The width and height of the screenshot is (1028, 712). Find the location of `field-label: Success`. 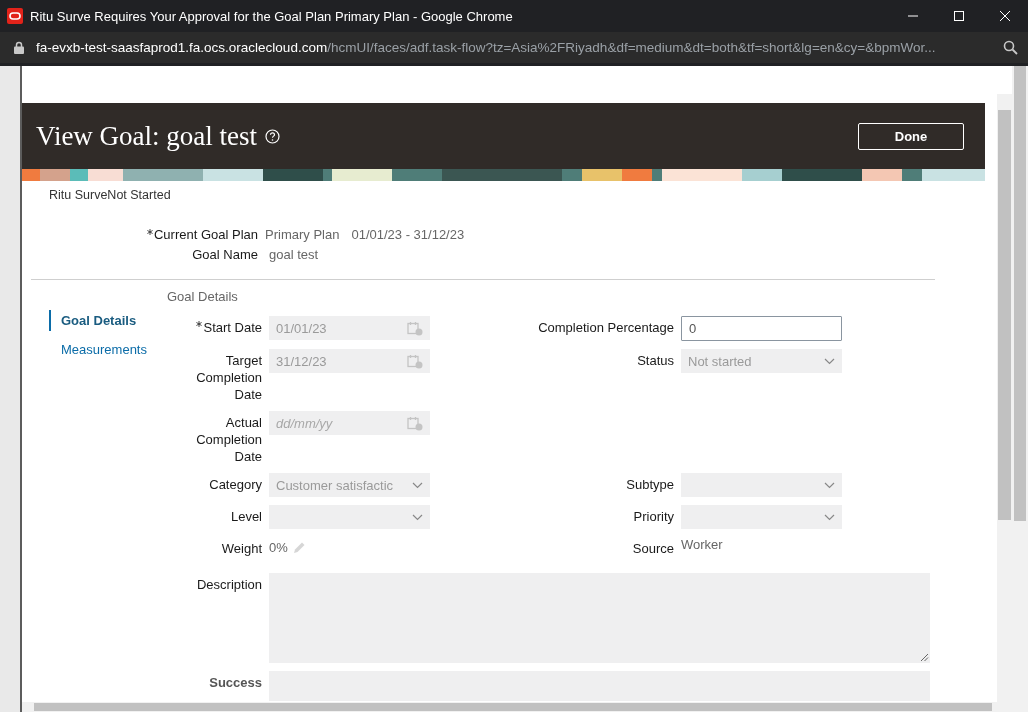

field-label: Success is located at coordinates (235, 682).